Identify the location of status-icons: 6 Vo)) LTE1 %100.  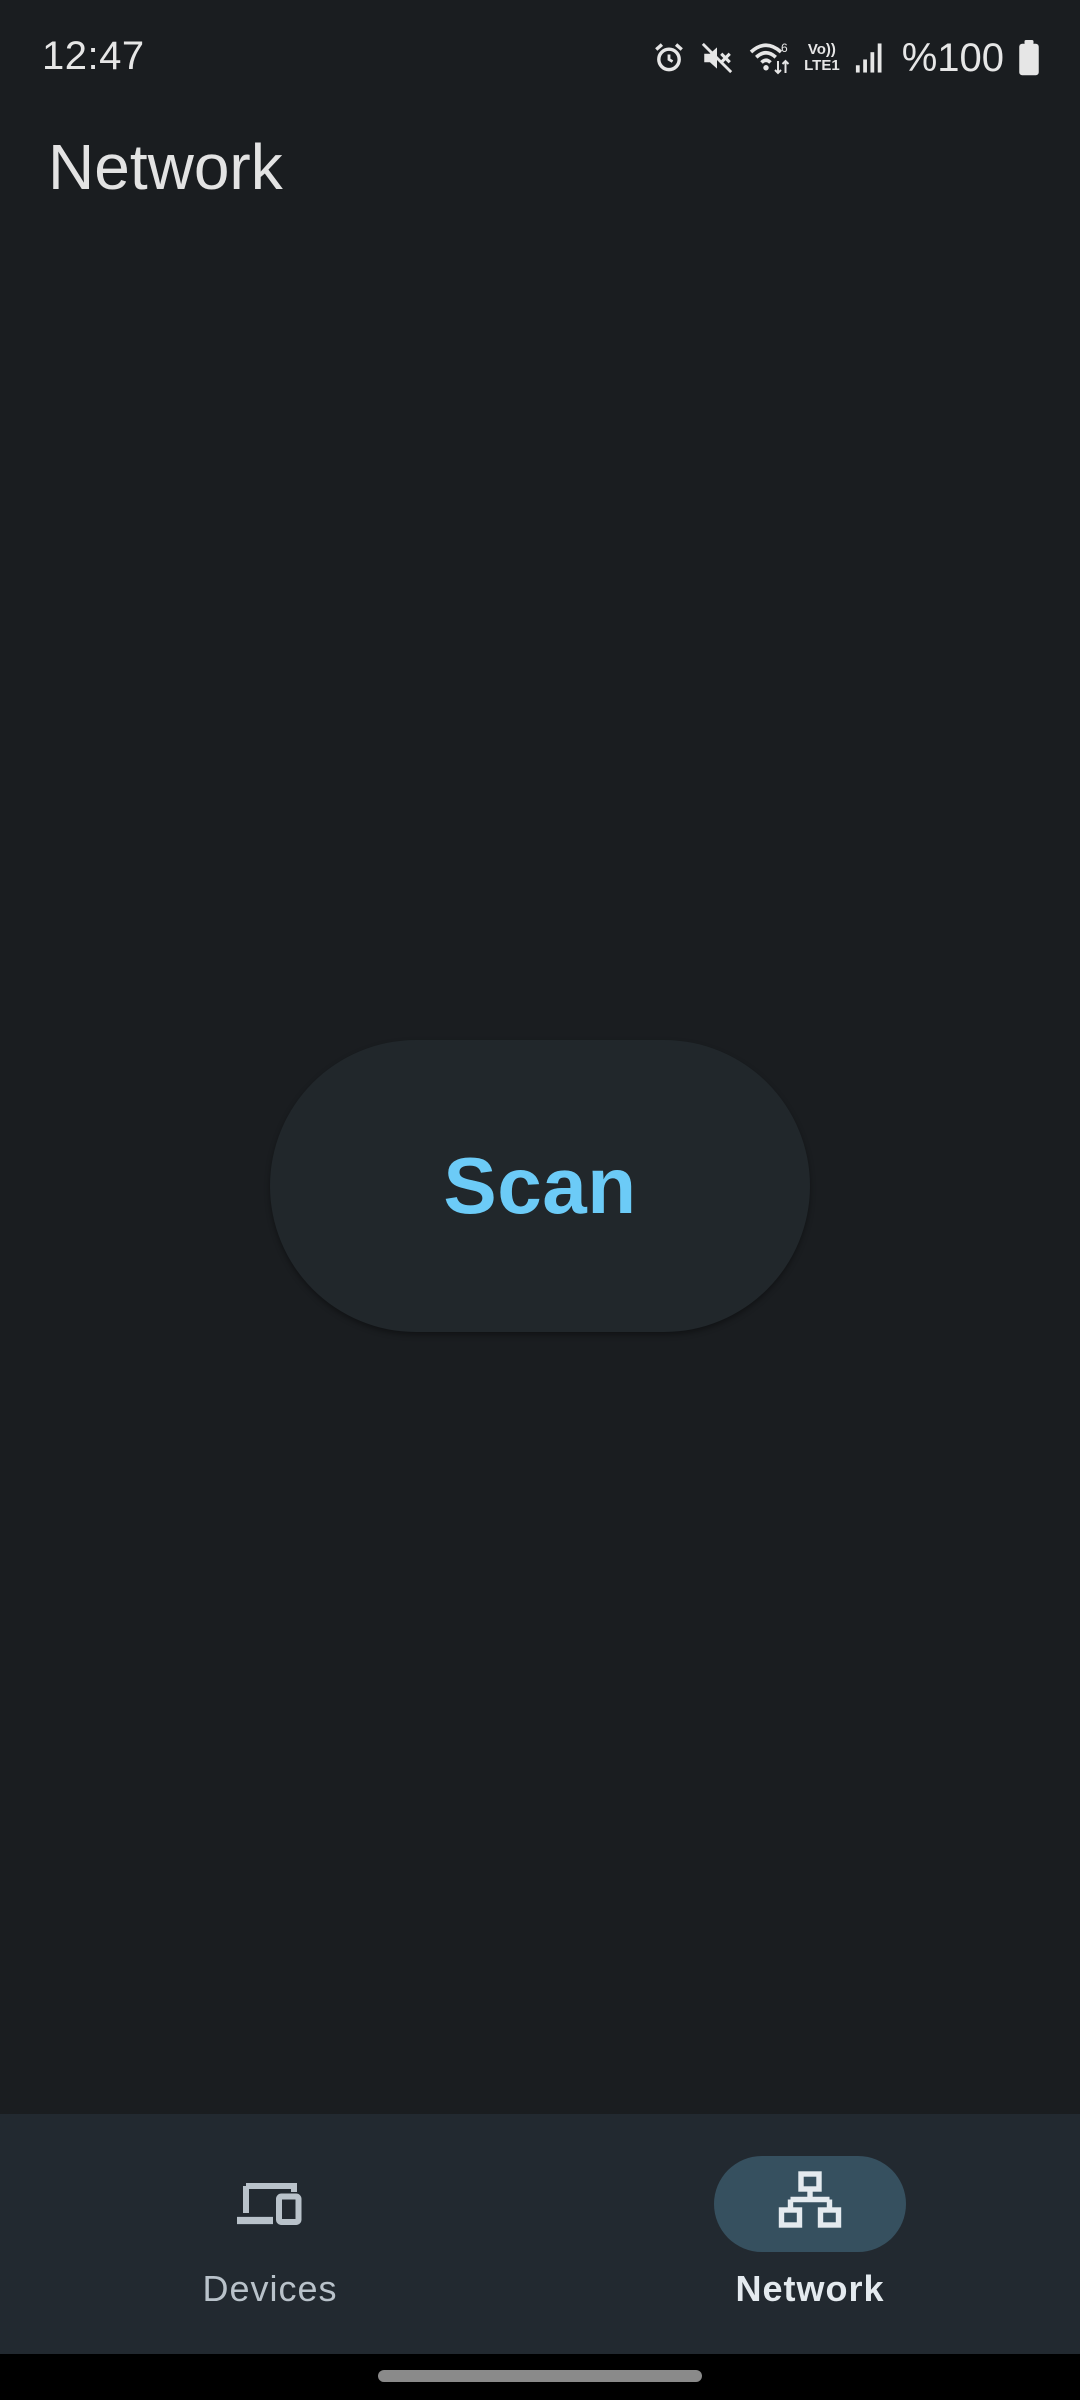
(846, 58).